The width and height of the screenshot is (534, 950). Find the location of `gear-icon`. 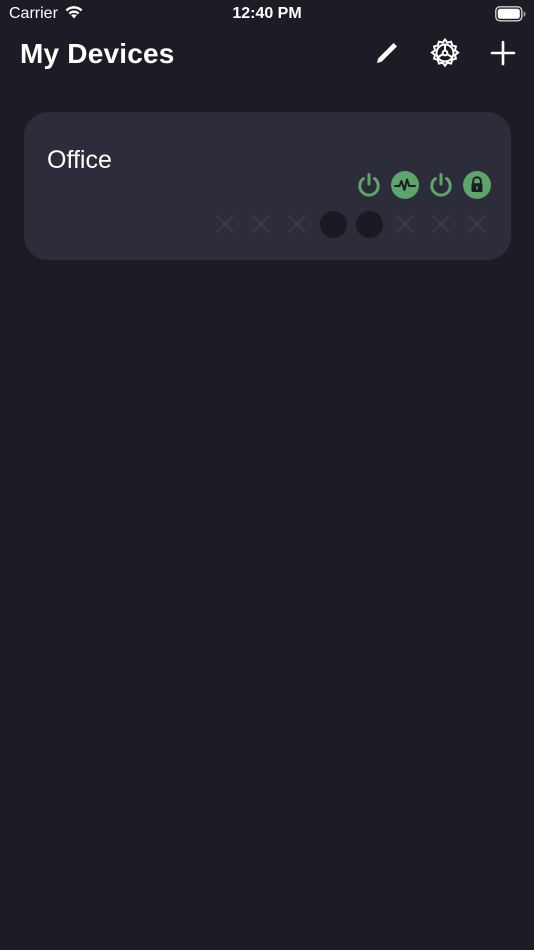

gear-icon is located at coordinates (445, 55).